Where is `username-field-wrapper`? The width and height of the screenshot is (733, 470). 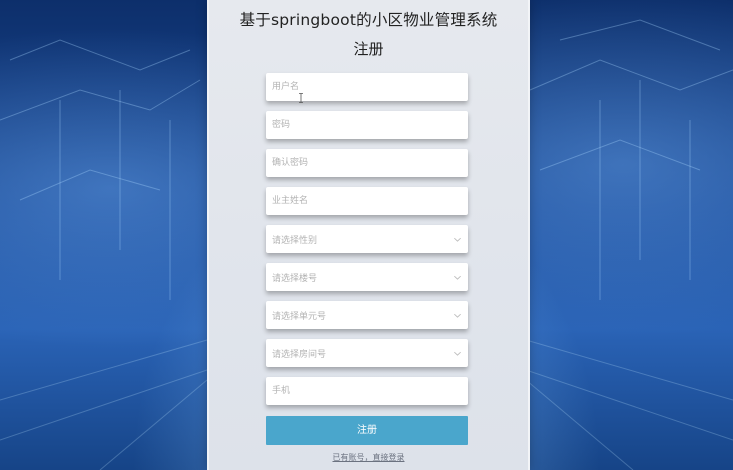
username-field-wrapper is located at coordinates (367, 87).